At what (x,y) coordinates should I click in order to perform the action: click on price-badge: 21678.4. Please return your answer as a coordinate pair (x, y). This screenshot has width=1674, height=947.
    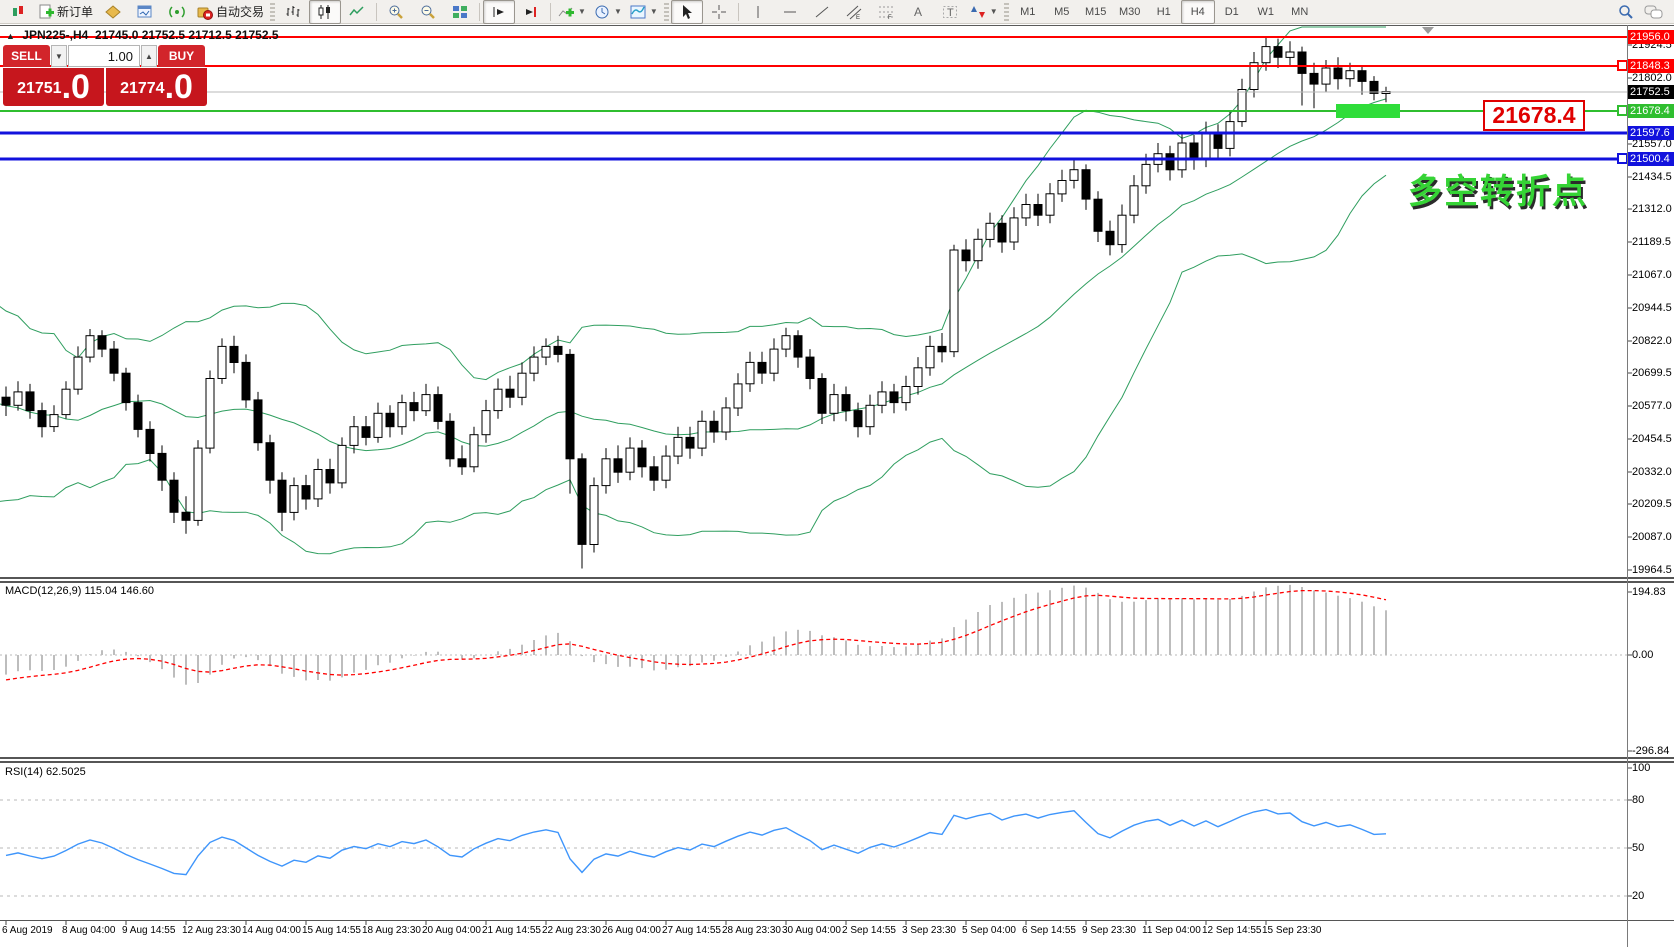
    Looking at the image, I should click on (1651, 111).